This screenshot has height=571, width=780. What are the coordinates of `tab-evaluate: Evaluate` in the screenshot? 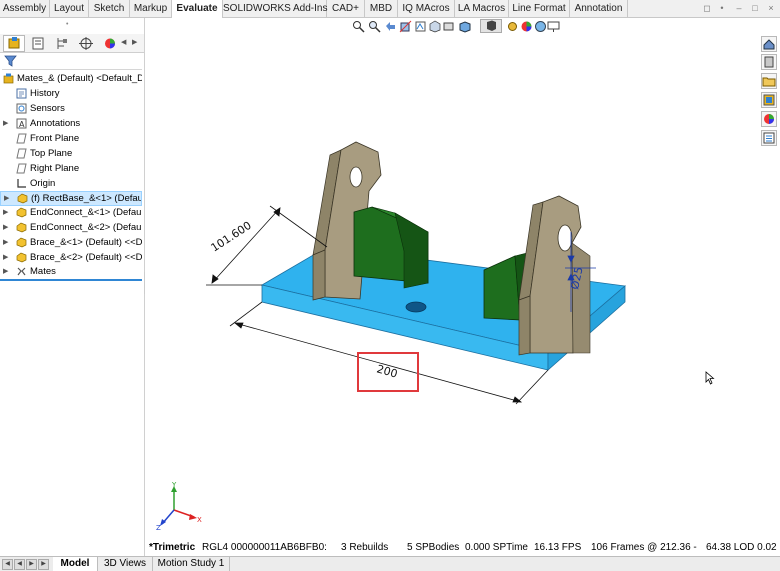 It's located at (197, 9).